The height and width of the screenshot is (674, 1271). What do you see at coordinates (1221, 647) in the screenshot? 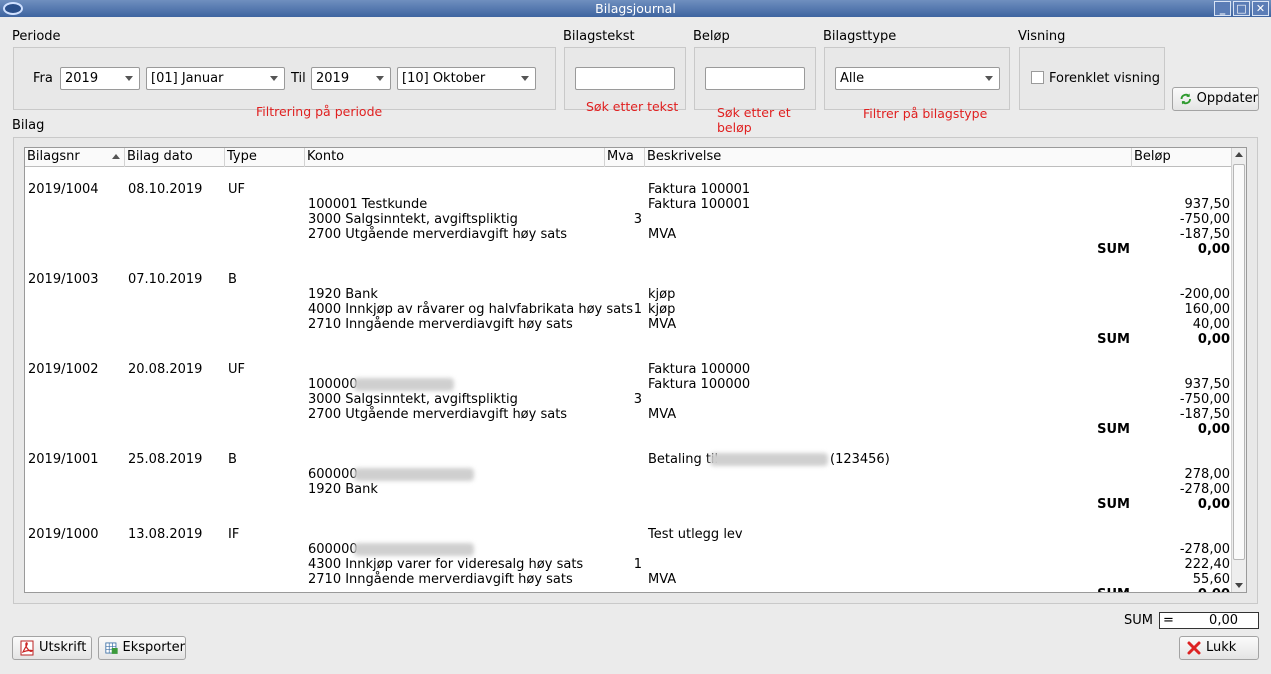
I see `lukk-label: Lukk` at bounding box center [1221, 647].